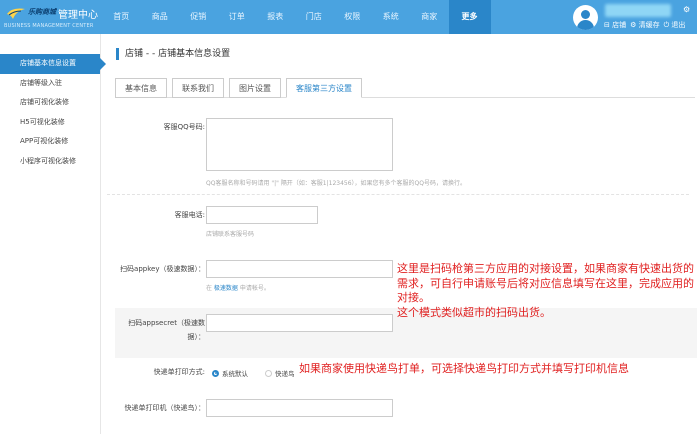  Describe the element at coordinates (166, 330) in the screenshot. I see `appsecret-label: 扫码appsecret（极速数据）：` at that location.